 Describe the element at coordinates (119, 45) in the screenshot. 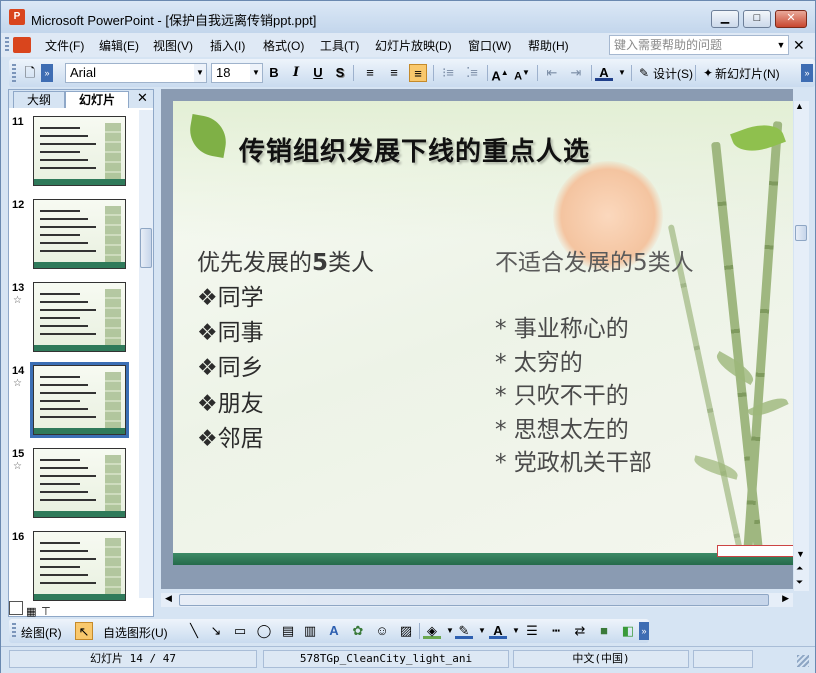

I see `menu-edit: 编辑(E)` at that location.